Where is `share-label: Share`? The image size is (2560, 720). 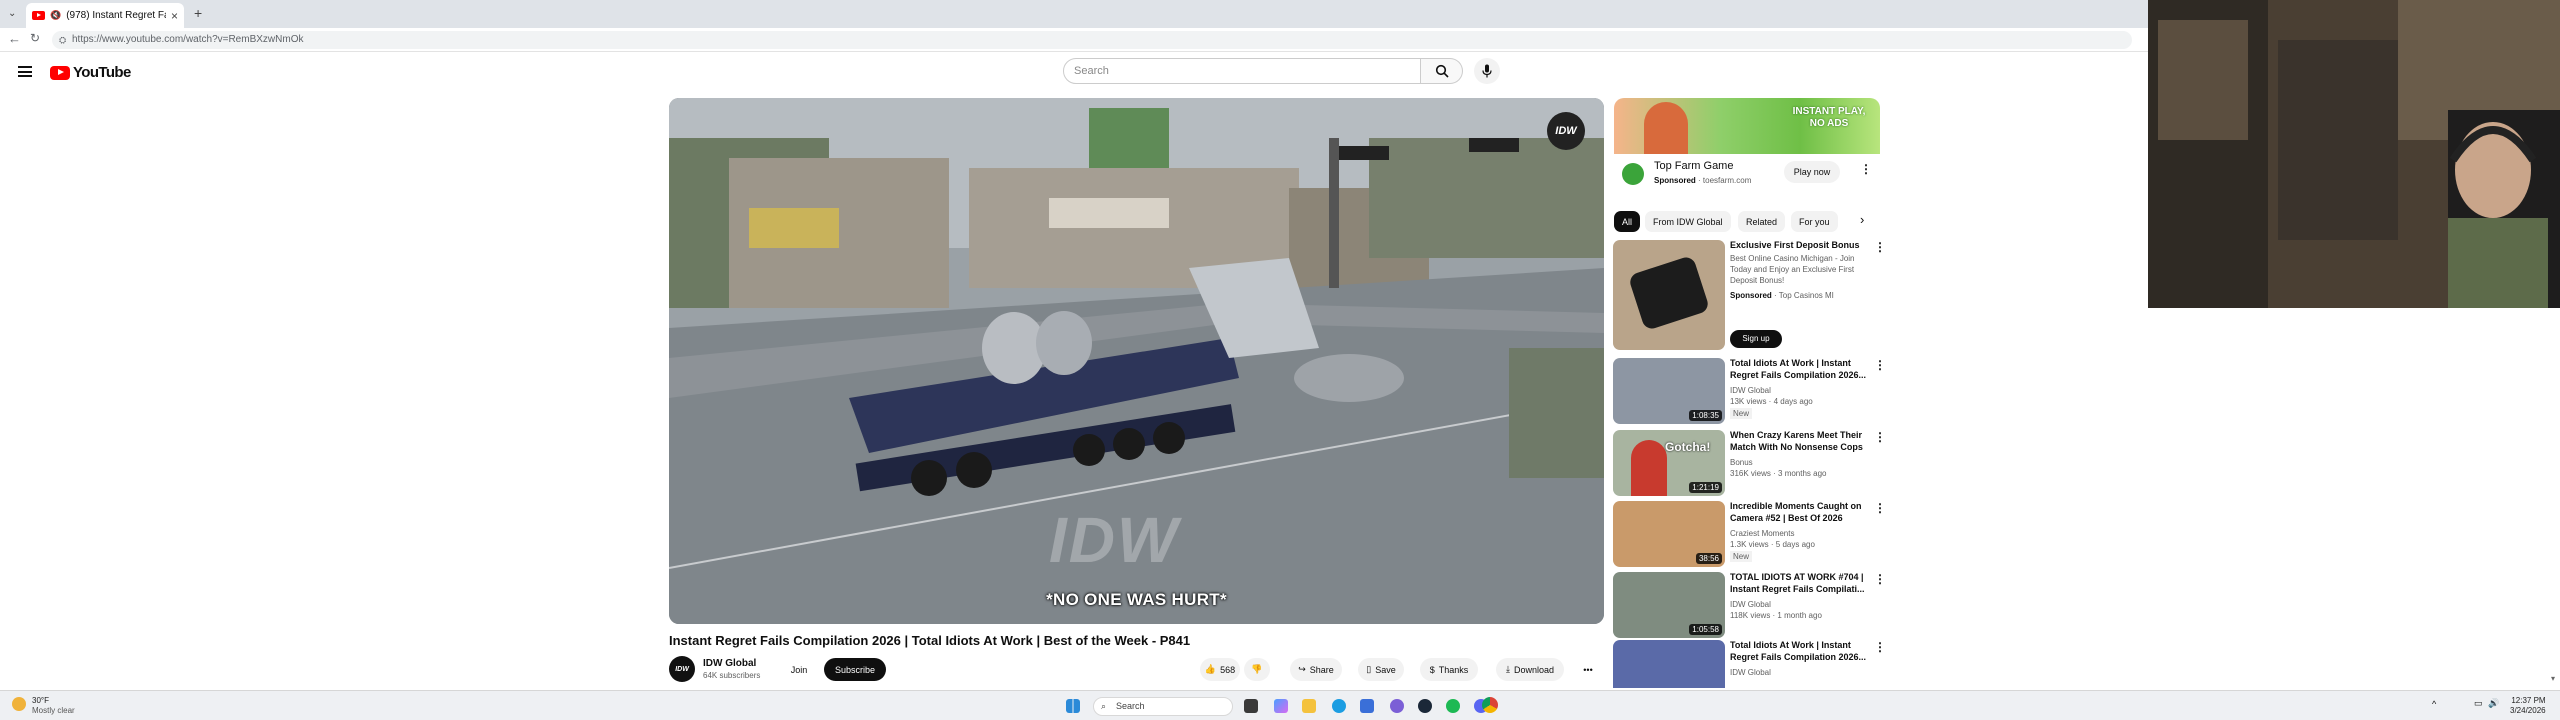
share-label: Share is located at coordinates (1321, 669).